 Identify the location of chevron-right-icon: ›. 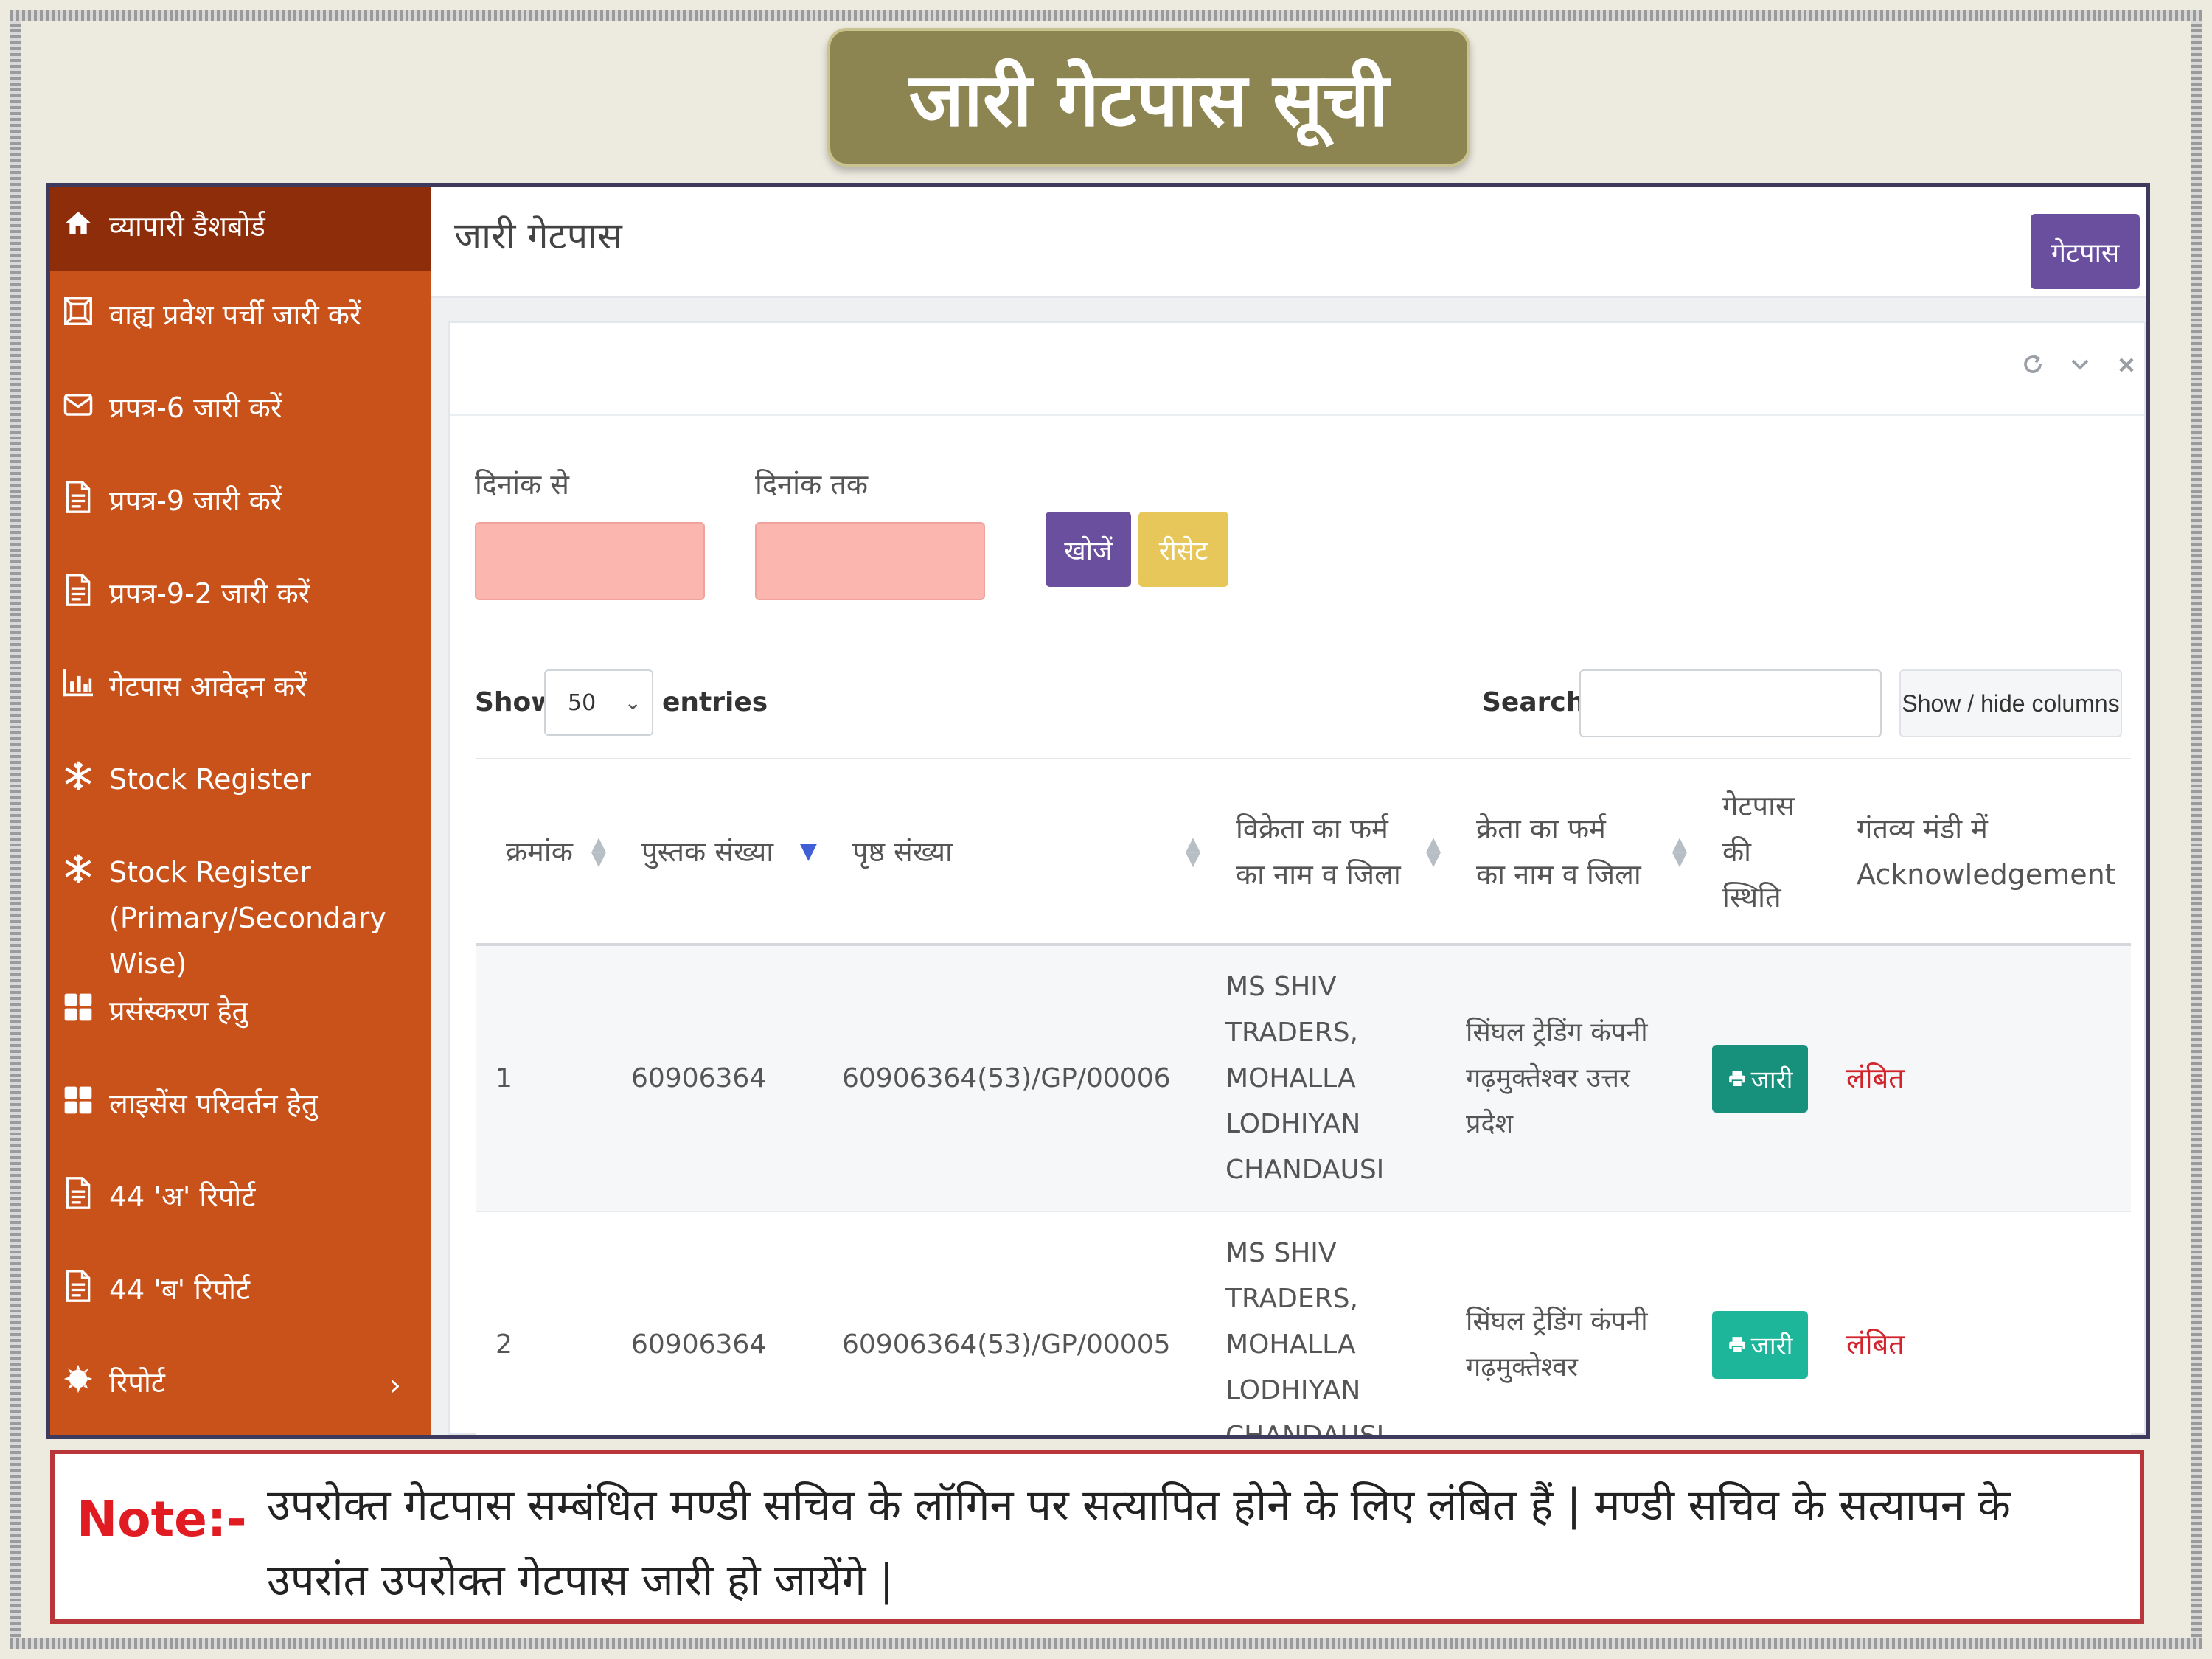
(395, 1385).